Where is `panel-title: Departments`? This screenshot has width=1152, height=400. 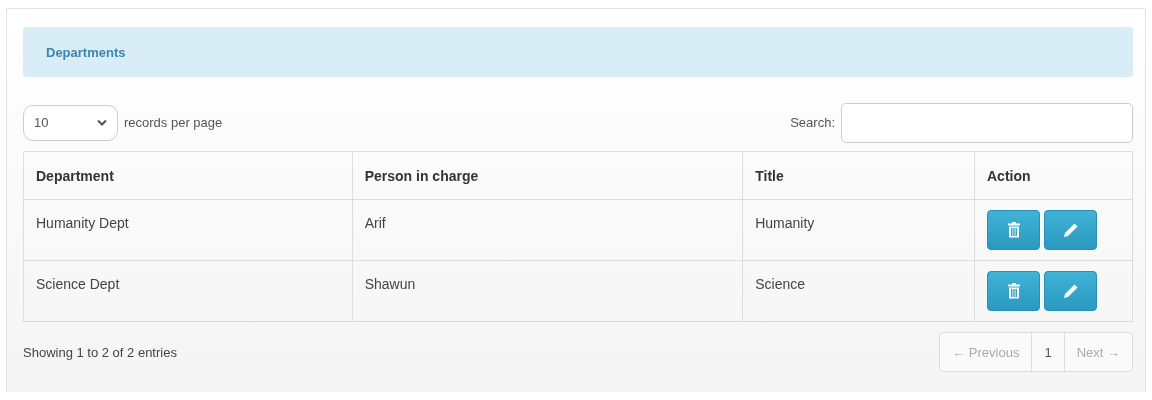 panel-title: Departments is located at coordinates (86, 52).